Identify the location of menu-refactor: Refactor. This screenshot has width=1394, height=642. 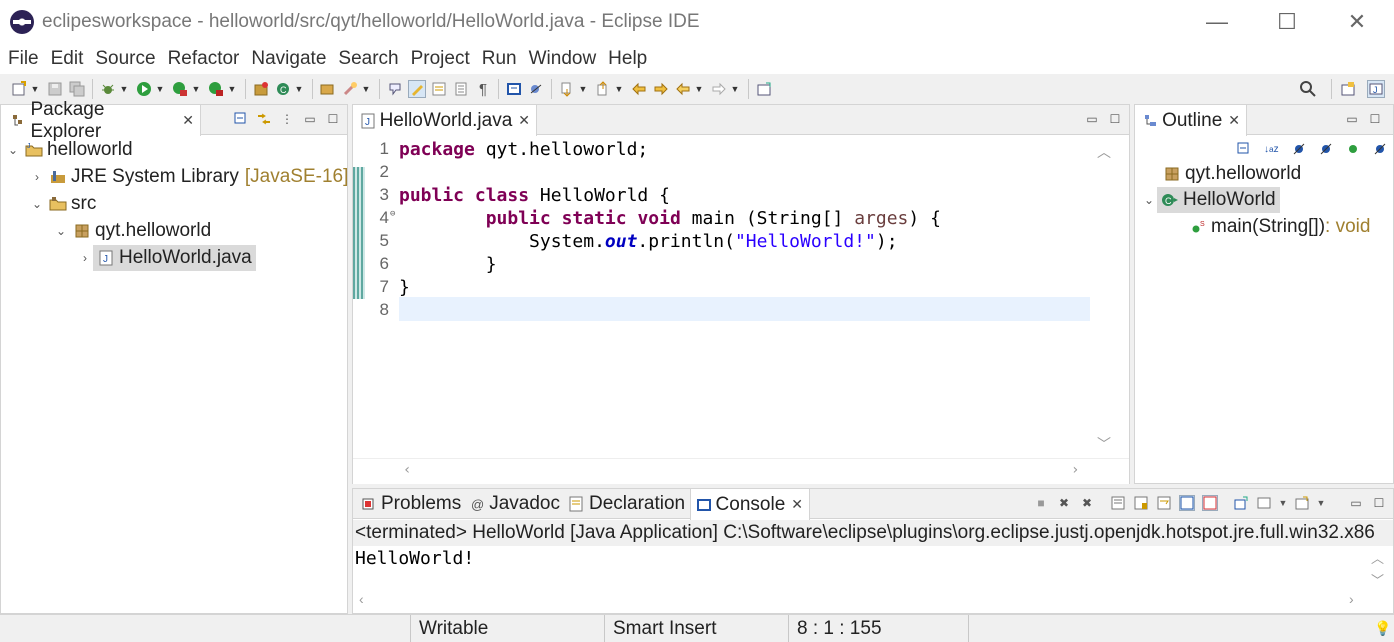
(204, 59).